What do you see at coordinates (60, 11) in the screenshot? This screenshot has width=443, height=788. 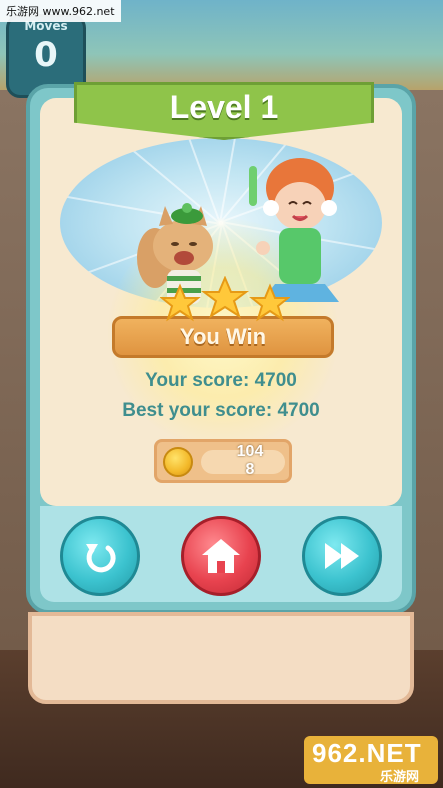 I see `watermark-text: 乐游网 www.962.net` at bounding box center [60, 11].